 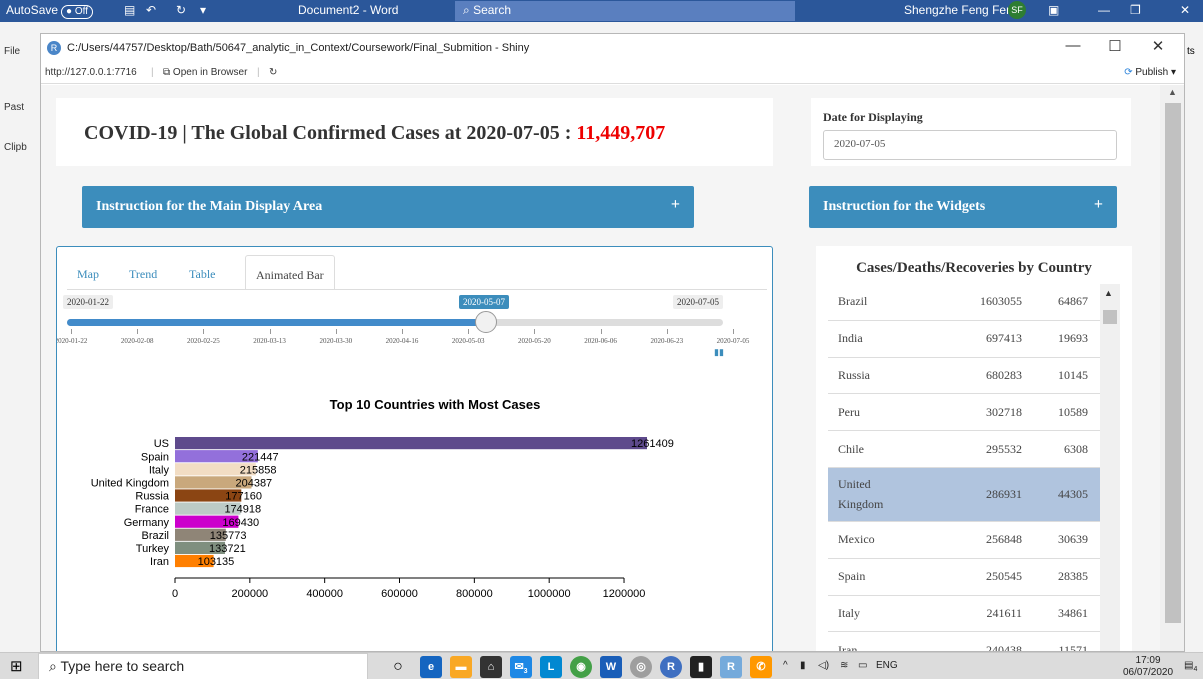 I want to click on instruction-widgets-button: Instruction for the Widgets +, so click(x=963, y=207).